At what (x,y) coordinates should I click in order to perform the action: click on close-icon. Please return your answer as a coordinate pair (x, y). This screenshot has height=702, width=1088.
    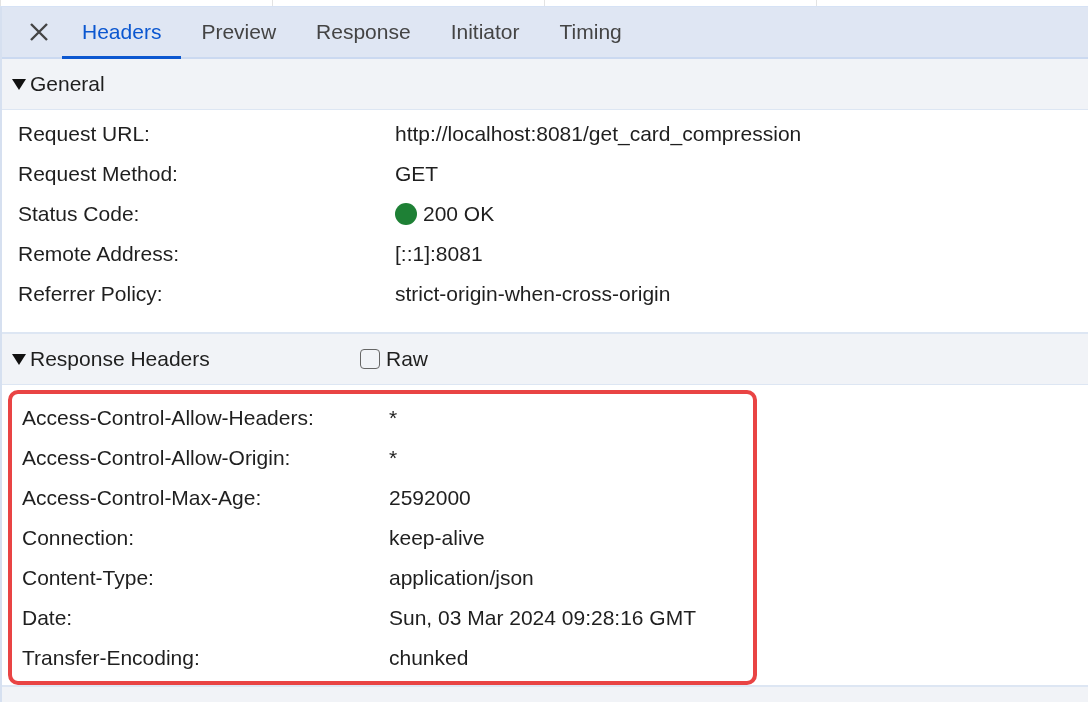
    Looking at the image, I should click on (39, 32).